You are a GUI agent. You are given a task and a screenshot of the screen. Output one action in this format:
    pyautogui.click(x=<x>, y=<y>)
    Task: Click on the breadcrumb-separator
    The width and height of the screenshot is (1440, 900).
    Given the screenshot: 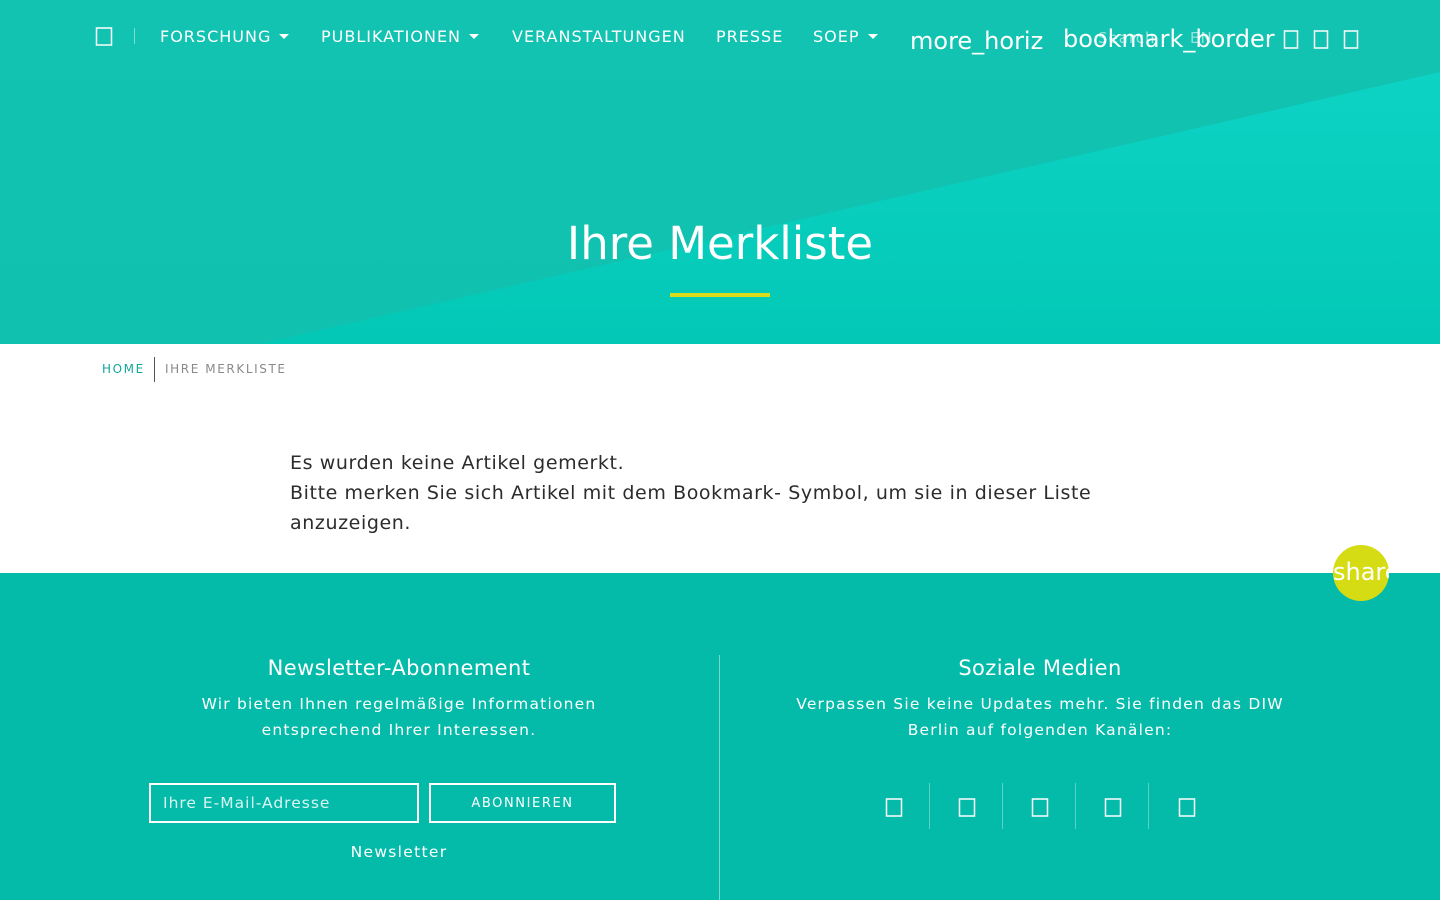 What is the action you would take?
    pyautogui.click(x=154, y=369)
    